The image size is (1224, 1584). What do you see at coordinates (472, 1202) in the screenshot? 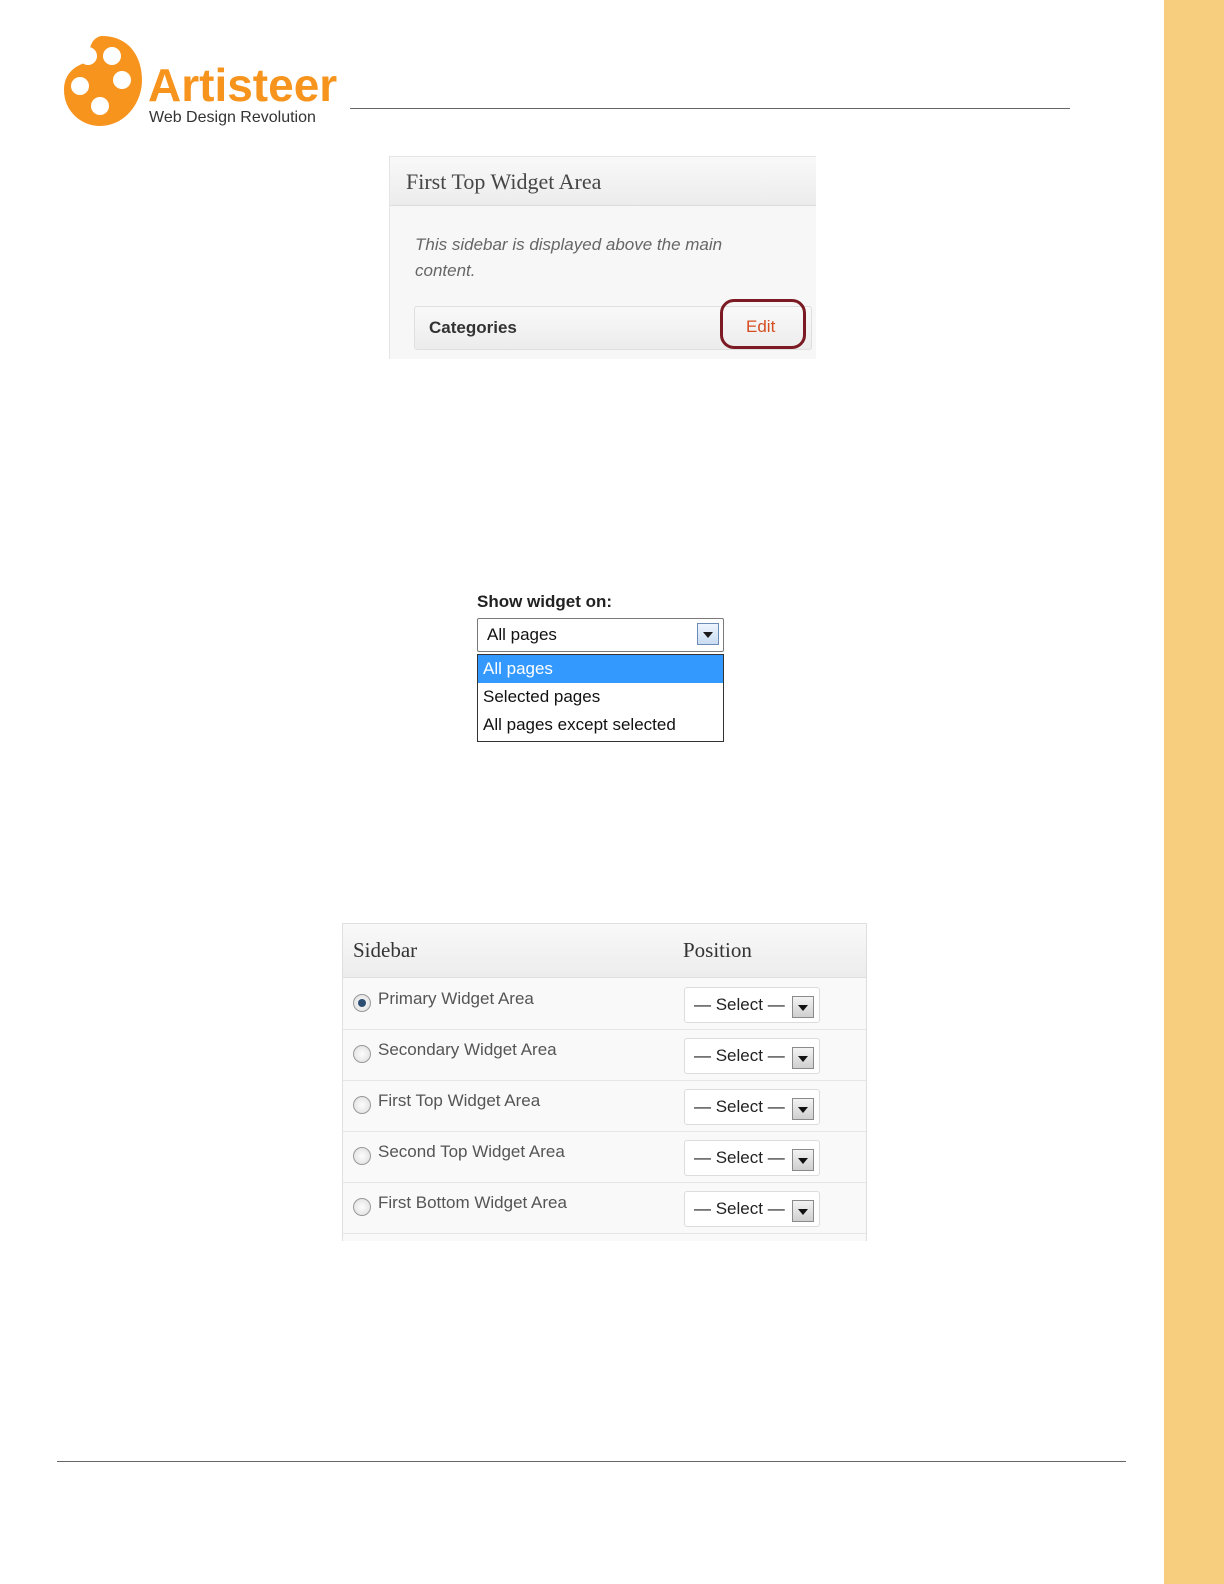
I see `sidebar-label: First Bottom Widget Area` at bounding box center [472, 1202].